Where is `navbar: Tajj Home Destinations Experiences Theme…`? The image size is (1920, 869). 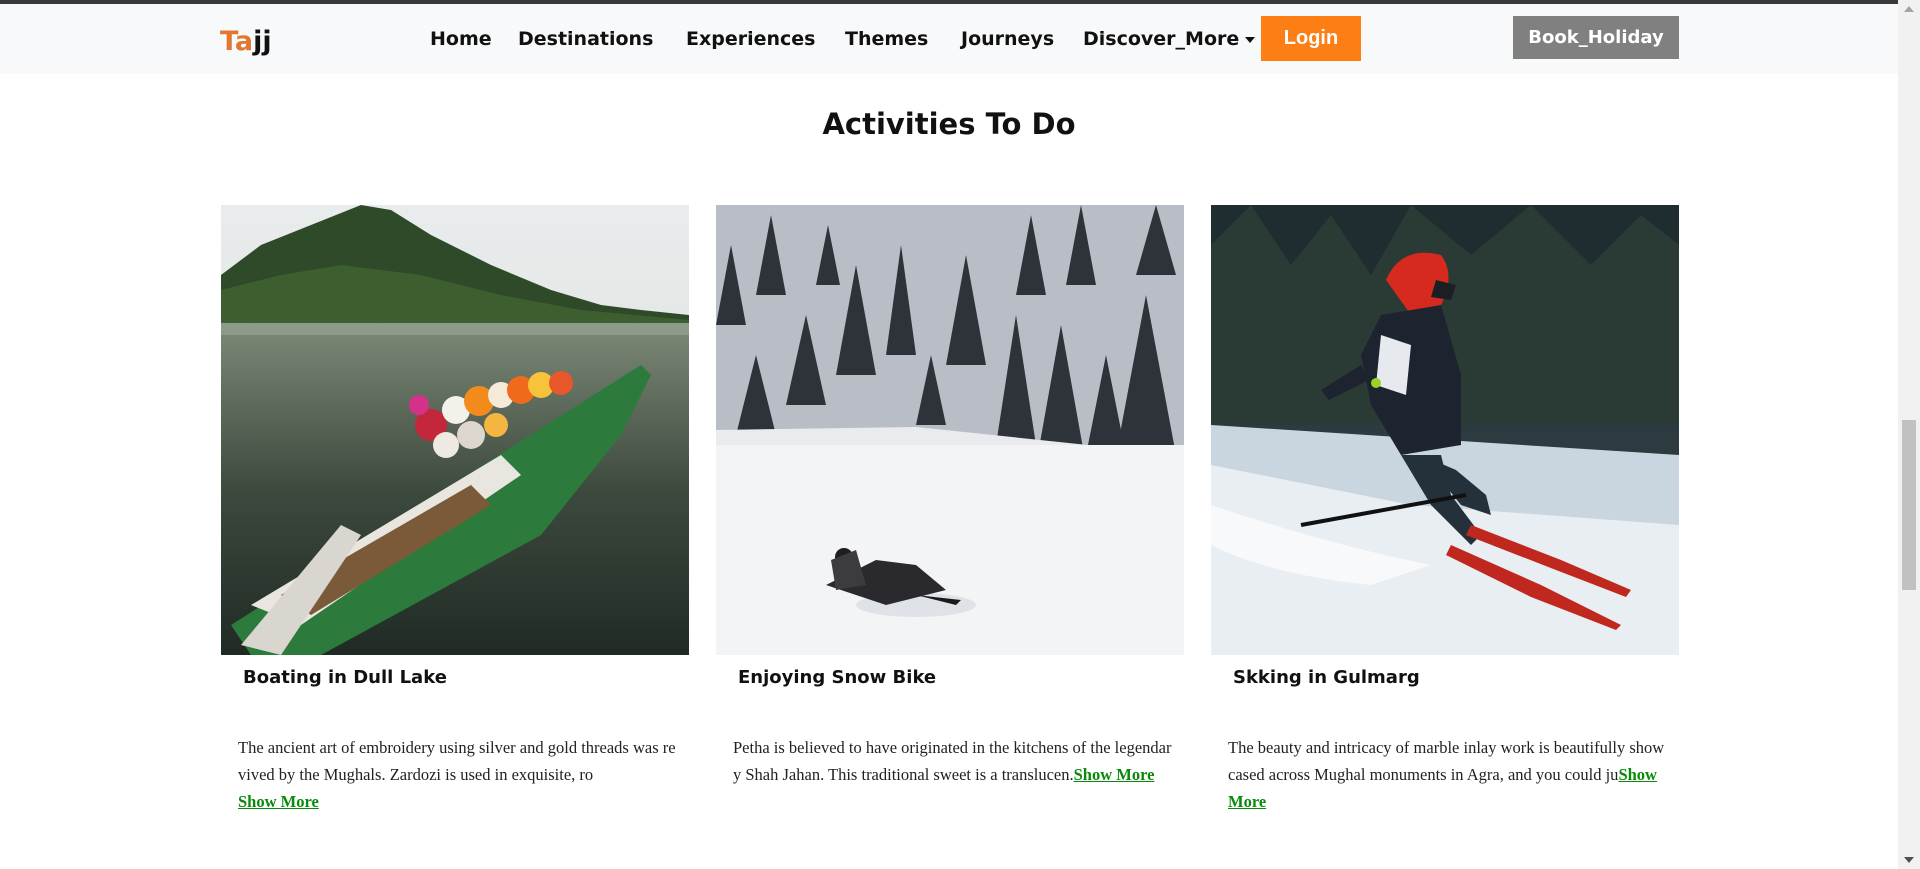
navbar: Tajj Home Destinations Experiences Theme… is located at coordinates (949, 39).